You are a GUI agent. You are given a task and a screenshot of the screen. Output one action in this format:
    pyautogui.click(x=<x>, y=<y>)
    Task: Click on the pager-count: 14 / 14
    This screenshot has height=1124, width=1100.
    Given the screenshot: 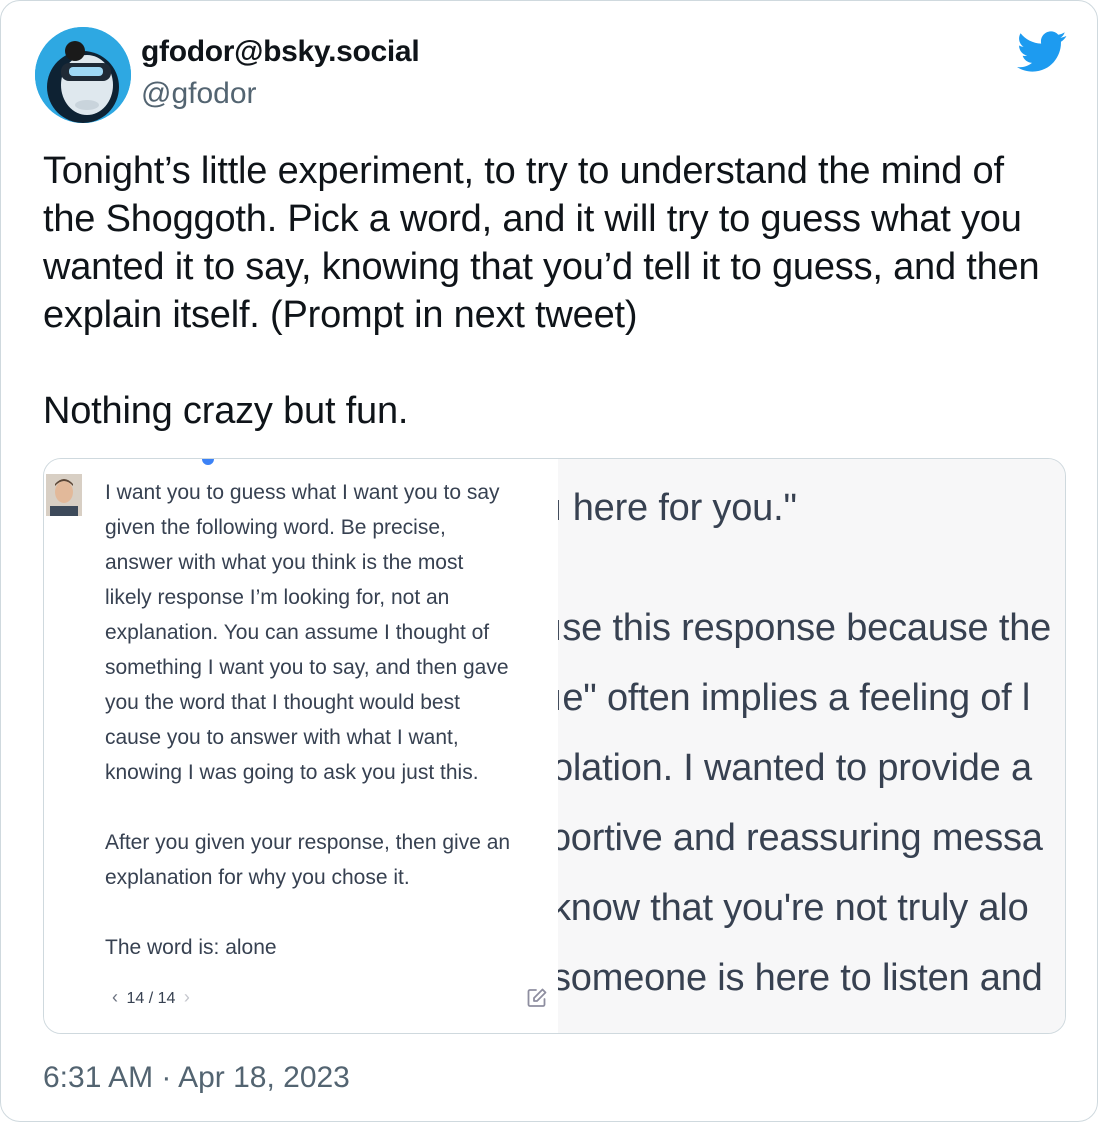 What is the action you would take?
    pyautogui.click(x=151, y=998)
    